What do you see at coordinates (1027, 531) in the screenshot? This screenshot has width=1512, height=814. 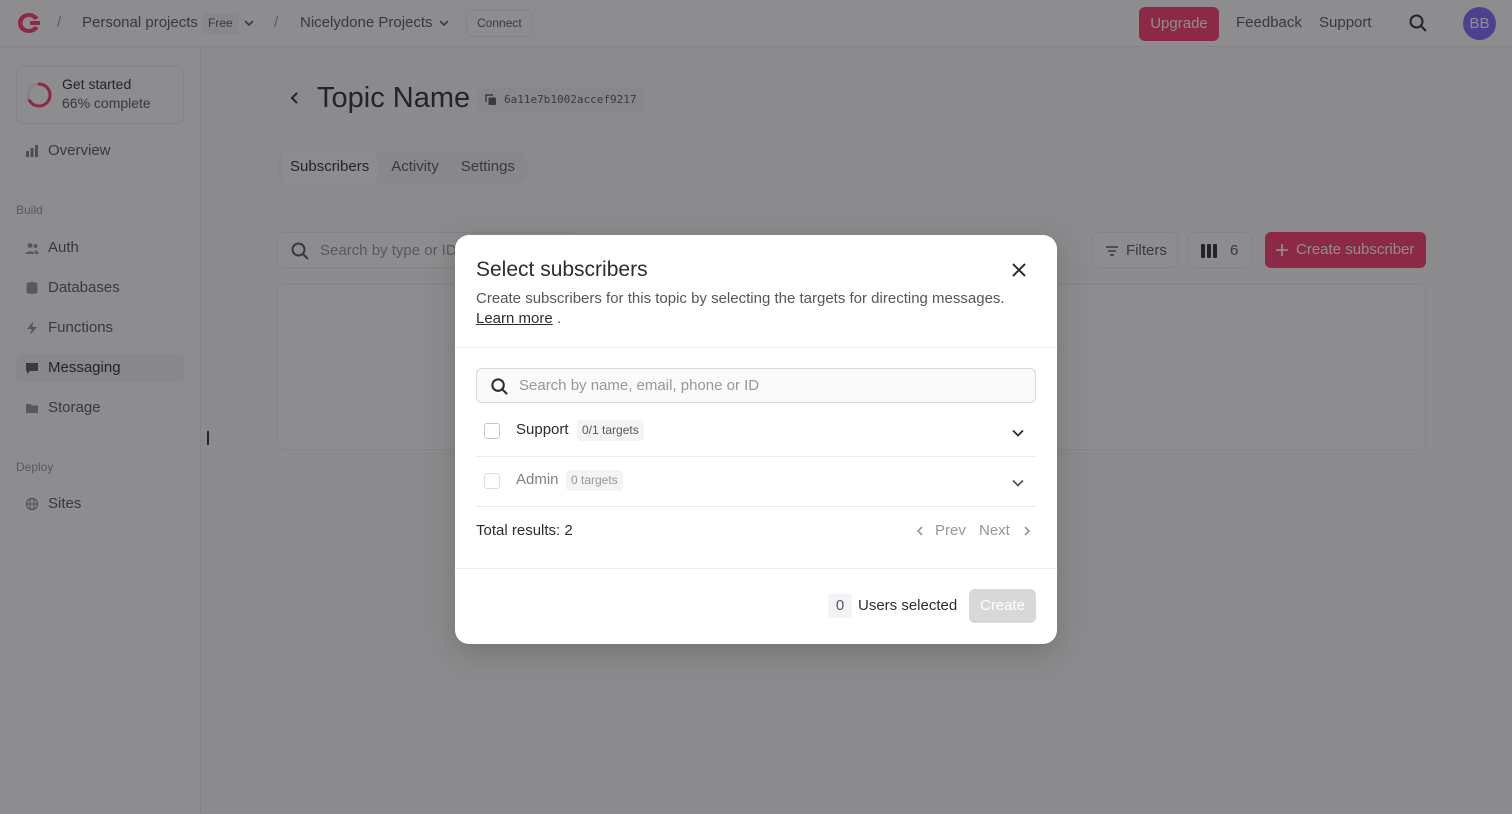 I see `chevron-right-icon` at bounding box center [1027, 531].